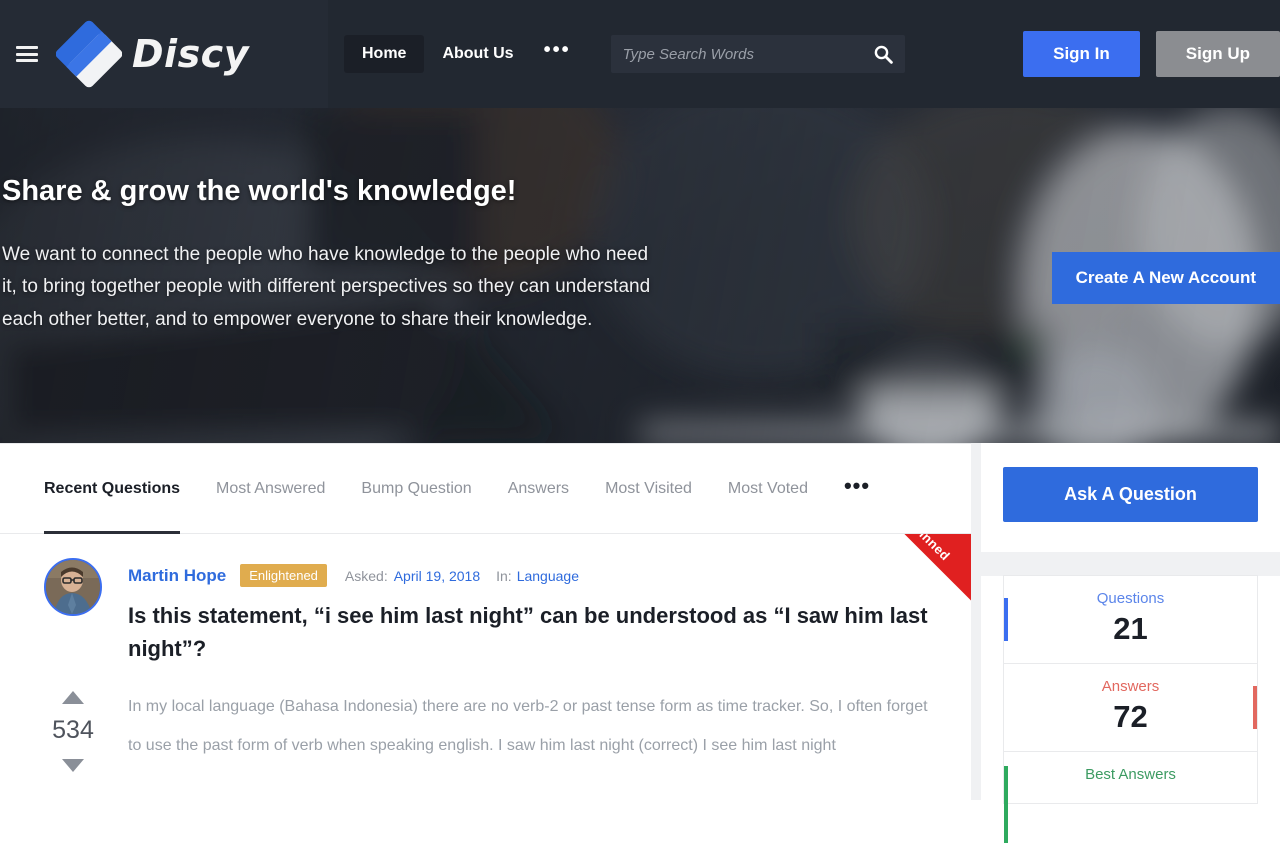 This screenshot has width=1280, height=843. I want to click on hero-title: Share & grow the world's knowledge!, so click(259, 191).